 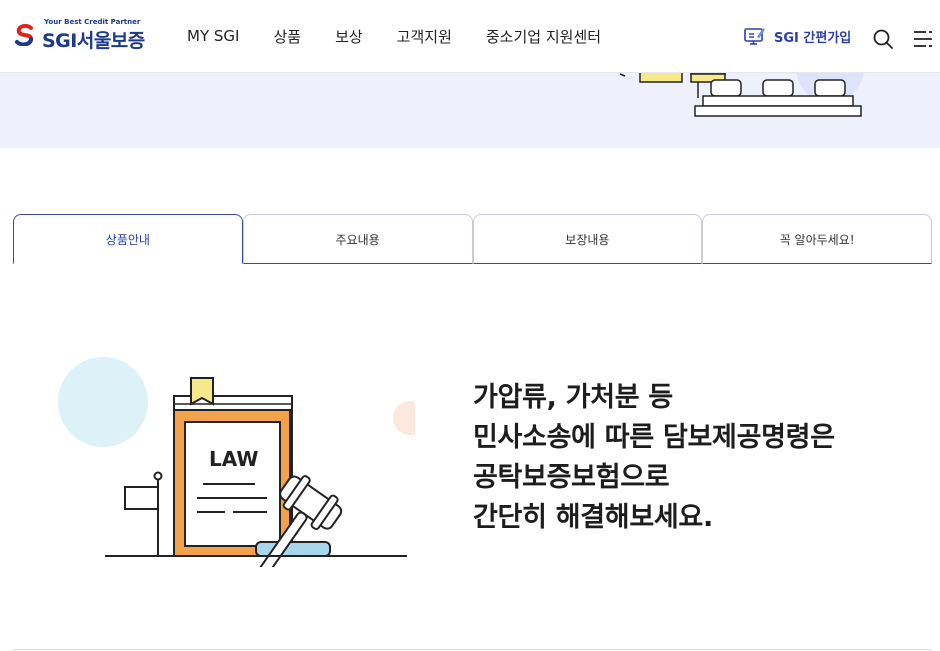 I want to click on headline-line: 간단히 해결해보세요., so click(x=593, y=517).